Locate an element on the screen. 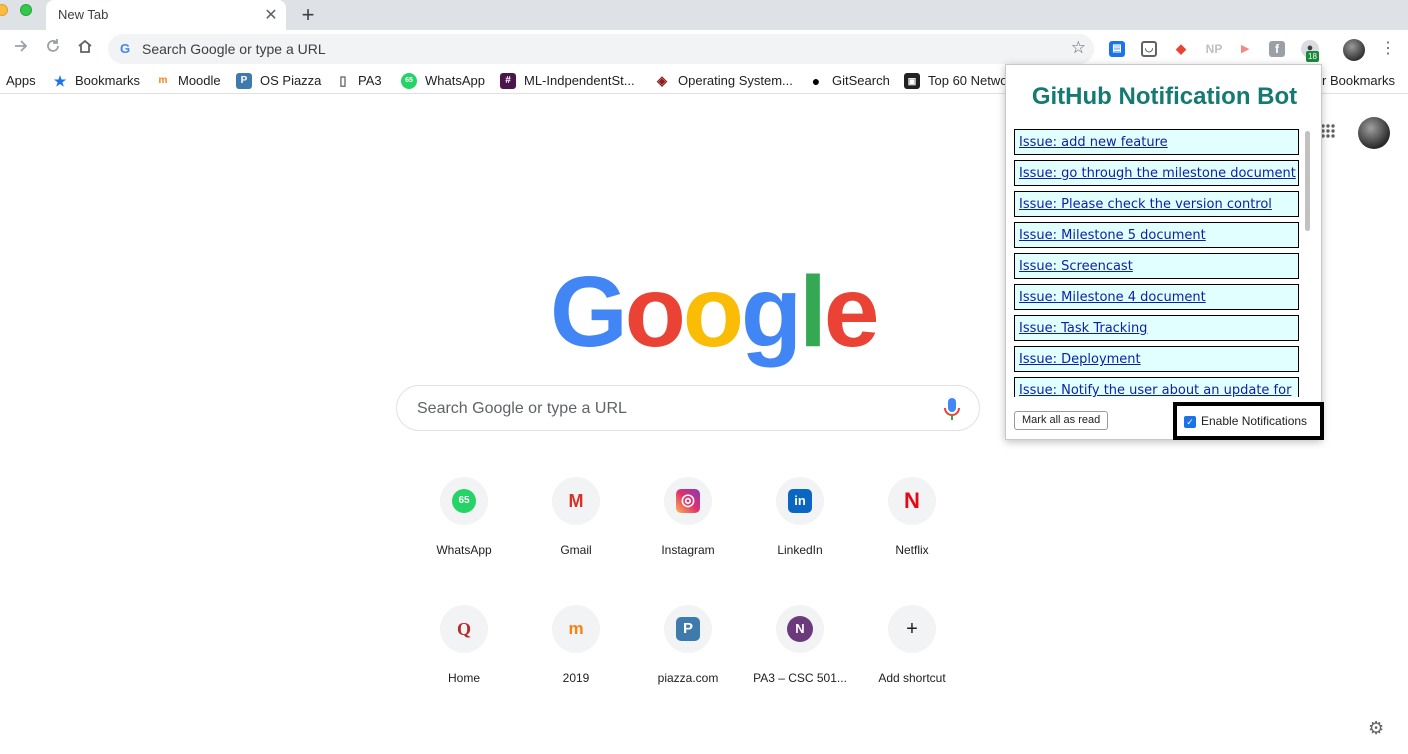 The height and width of the screenshot is (754, 1408). new-tab-button: + is located at coordinates (308, 15).